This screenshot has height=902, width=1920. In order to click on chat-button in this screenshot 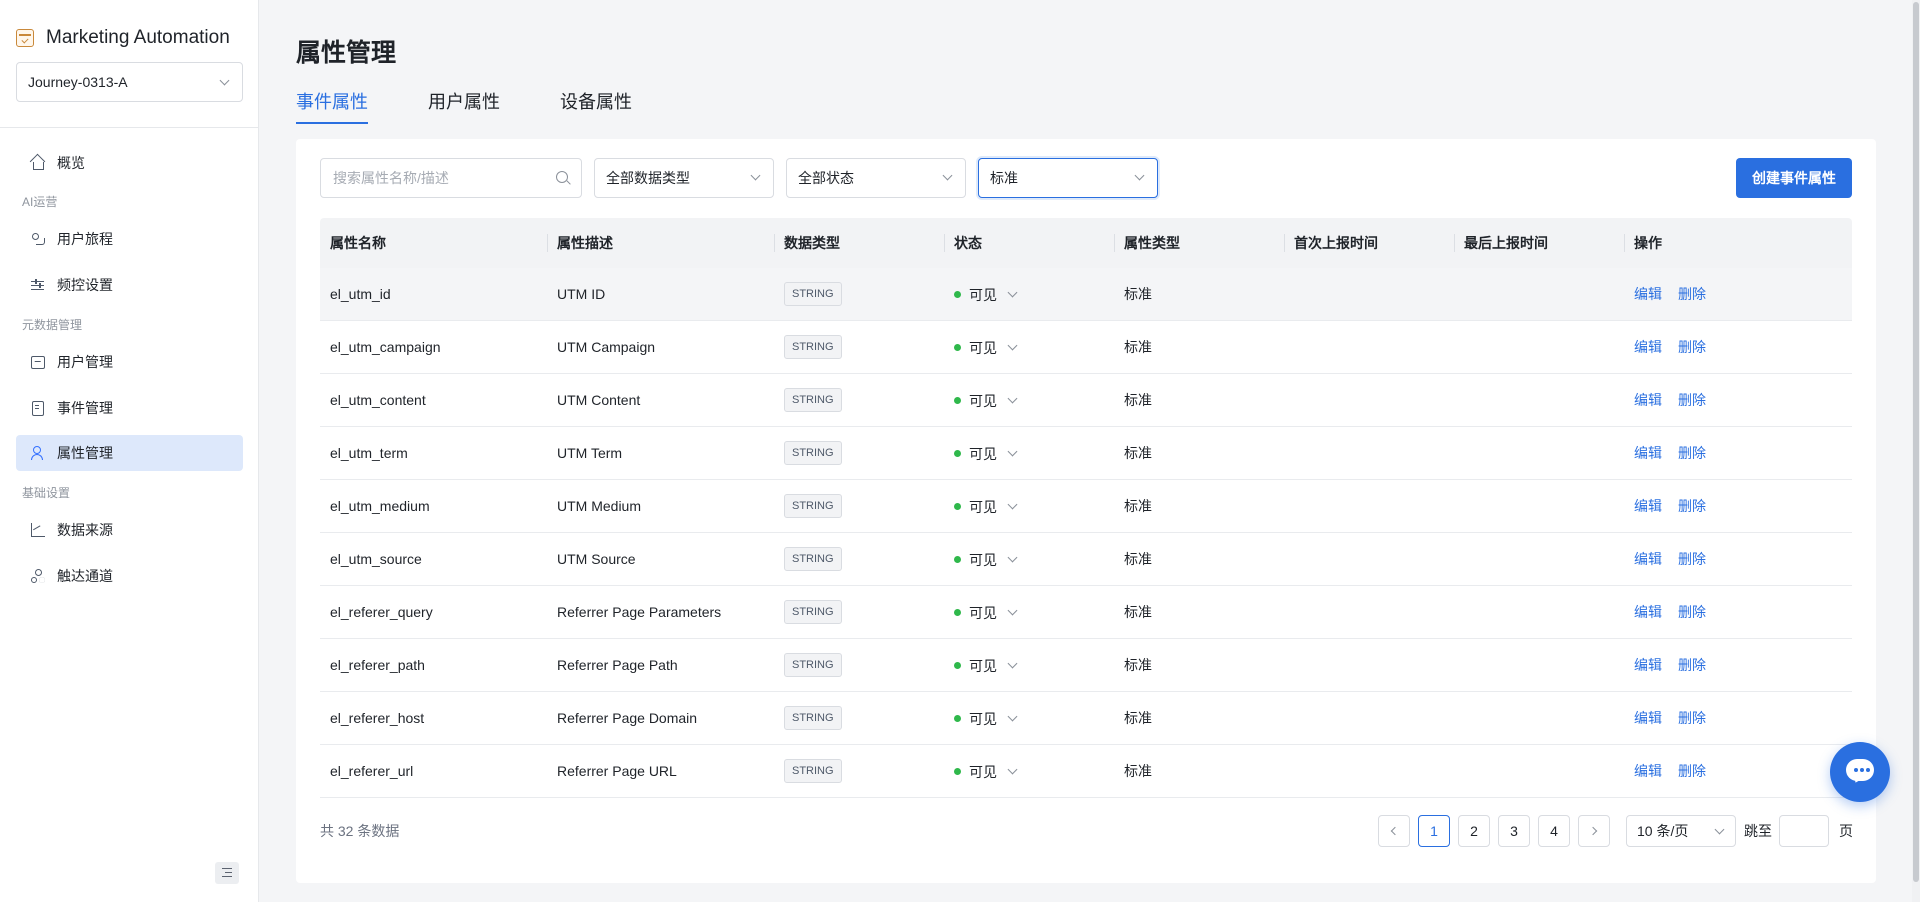, I will do `click(1860, 772)`.